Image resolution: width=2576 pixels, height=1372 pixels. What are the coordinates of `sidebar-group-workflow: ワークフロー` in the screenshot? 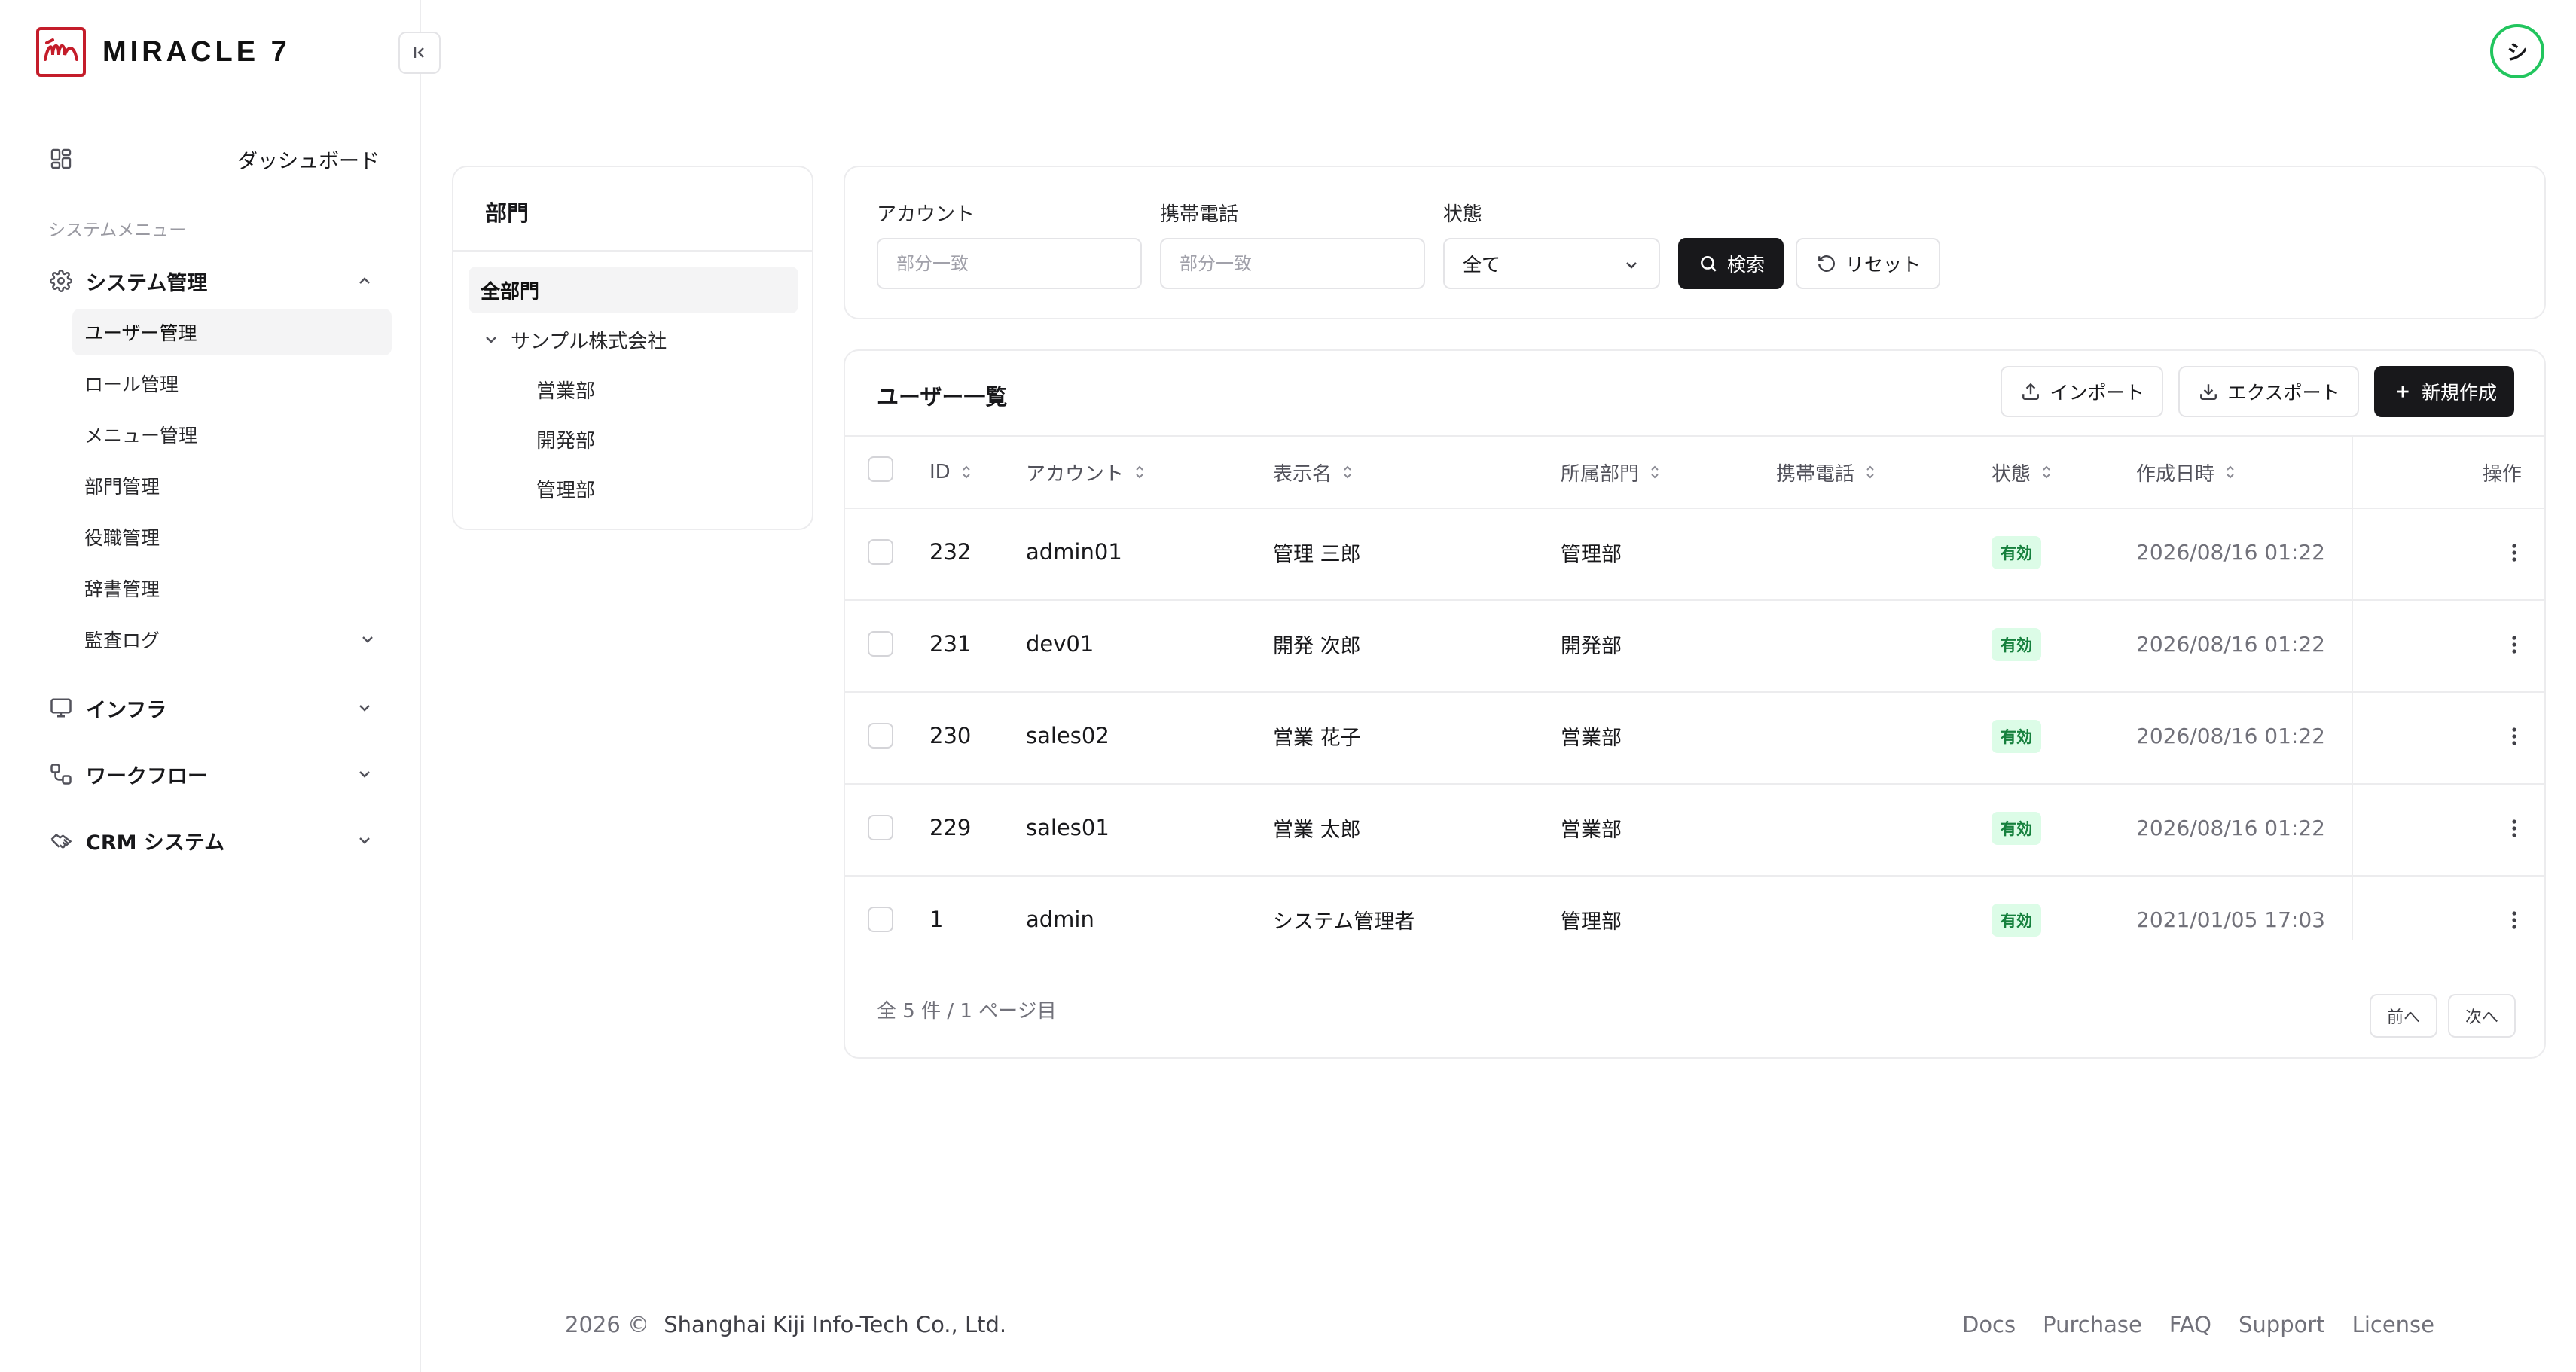 It's located at (217, 774).